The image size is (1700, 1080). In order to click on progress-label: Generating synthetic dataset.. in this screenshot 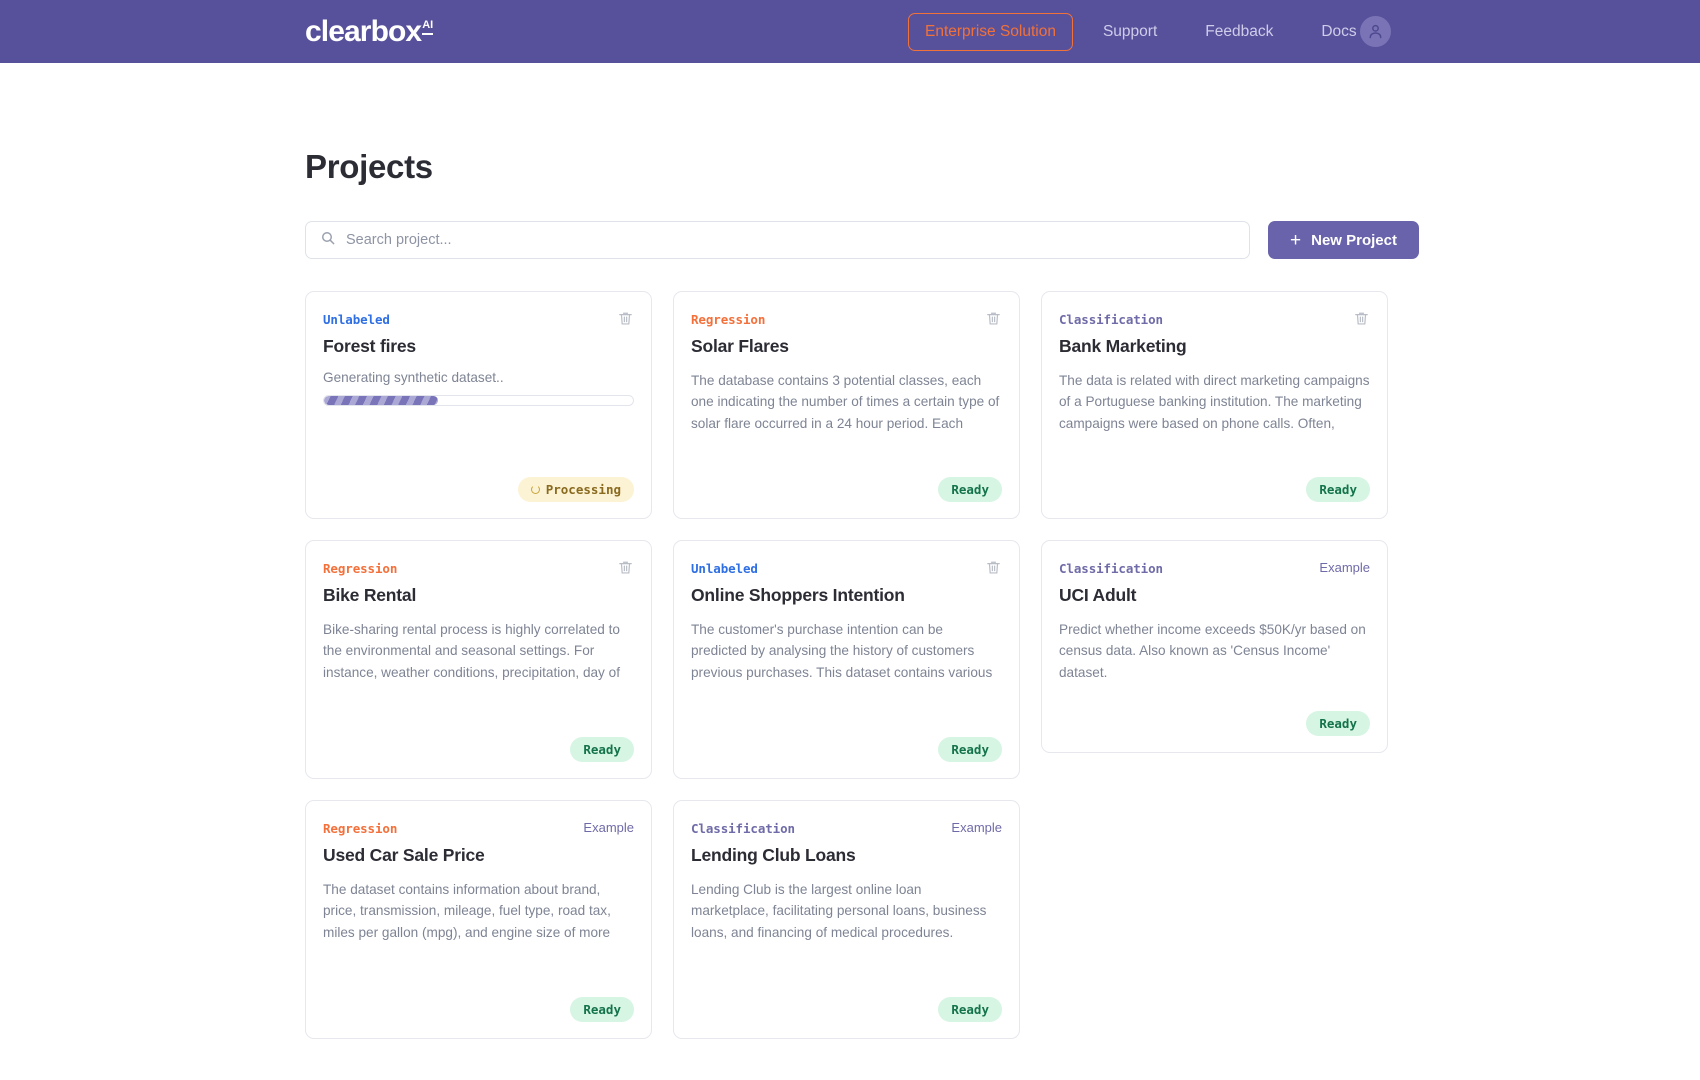, I will do `click(413, 377)`.